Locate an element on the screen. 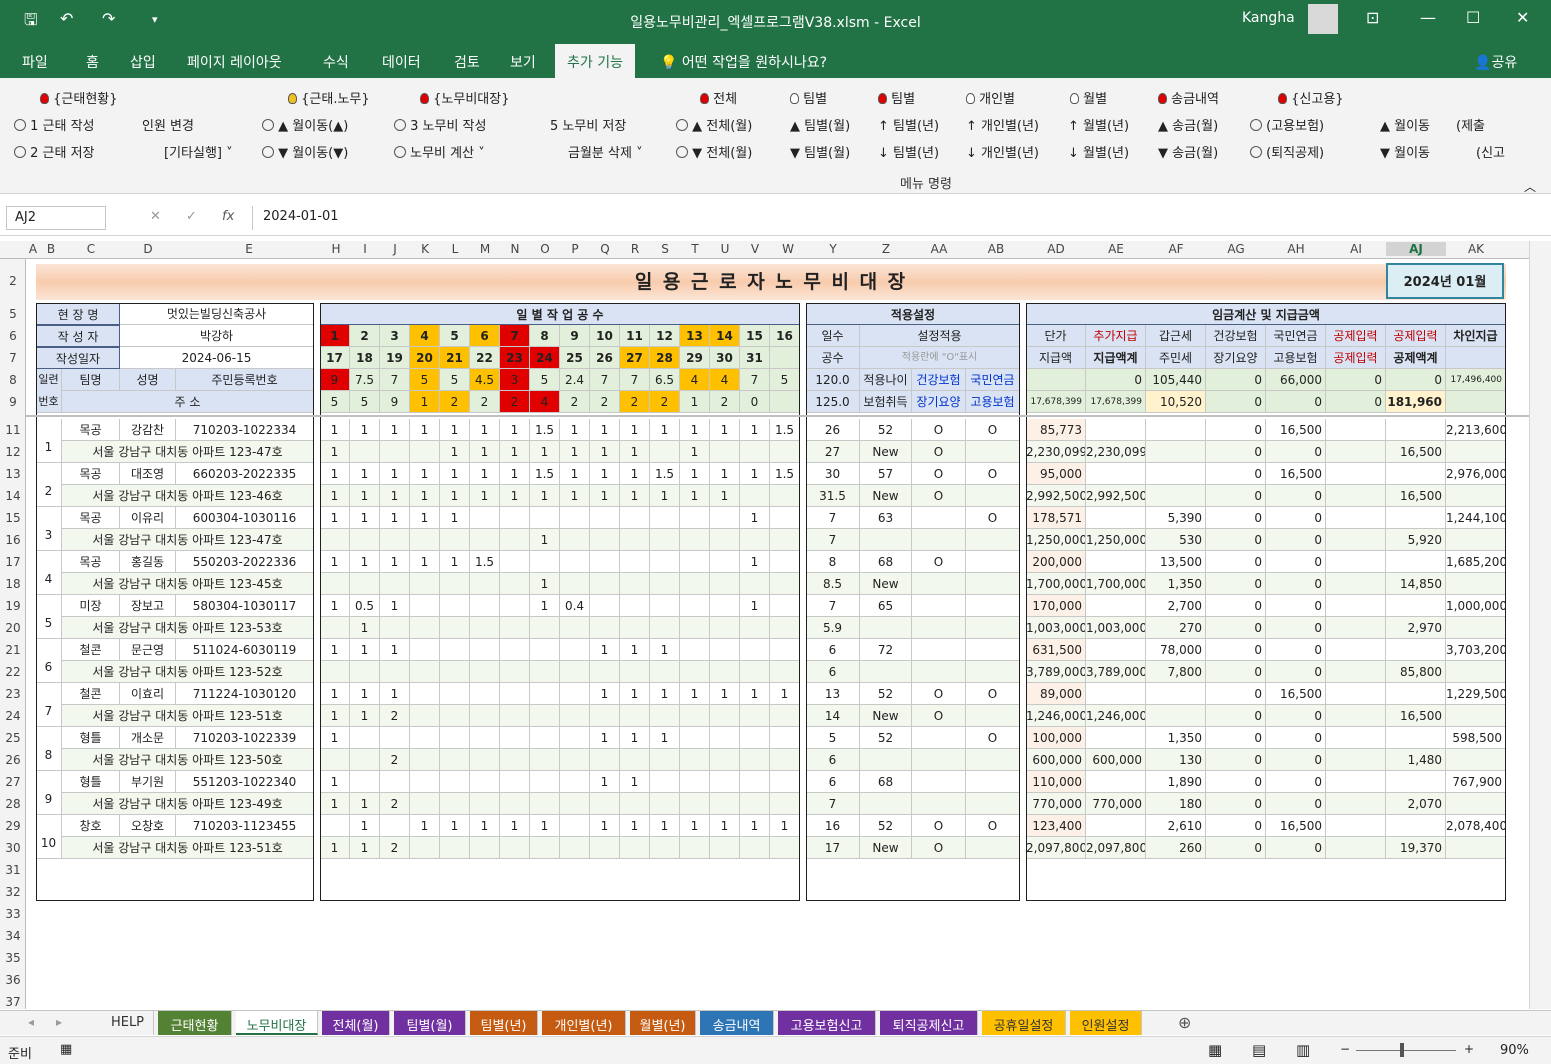 The height and width of the screenshot is (1064, 1551). share-button: 👤공유 is located at coordinates (1495, 62).